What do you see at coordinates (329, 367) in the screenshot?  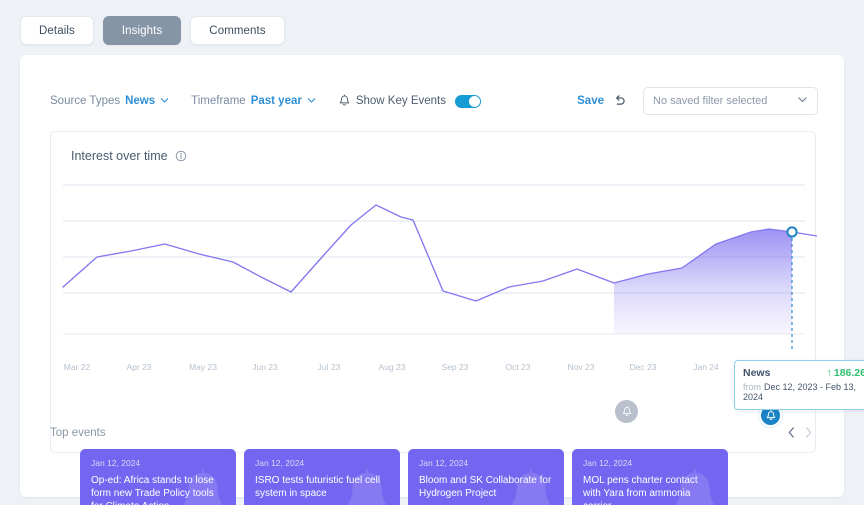 I see `x-tick: Jul 23` at bounding box center [329, 367].